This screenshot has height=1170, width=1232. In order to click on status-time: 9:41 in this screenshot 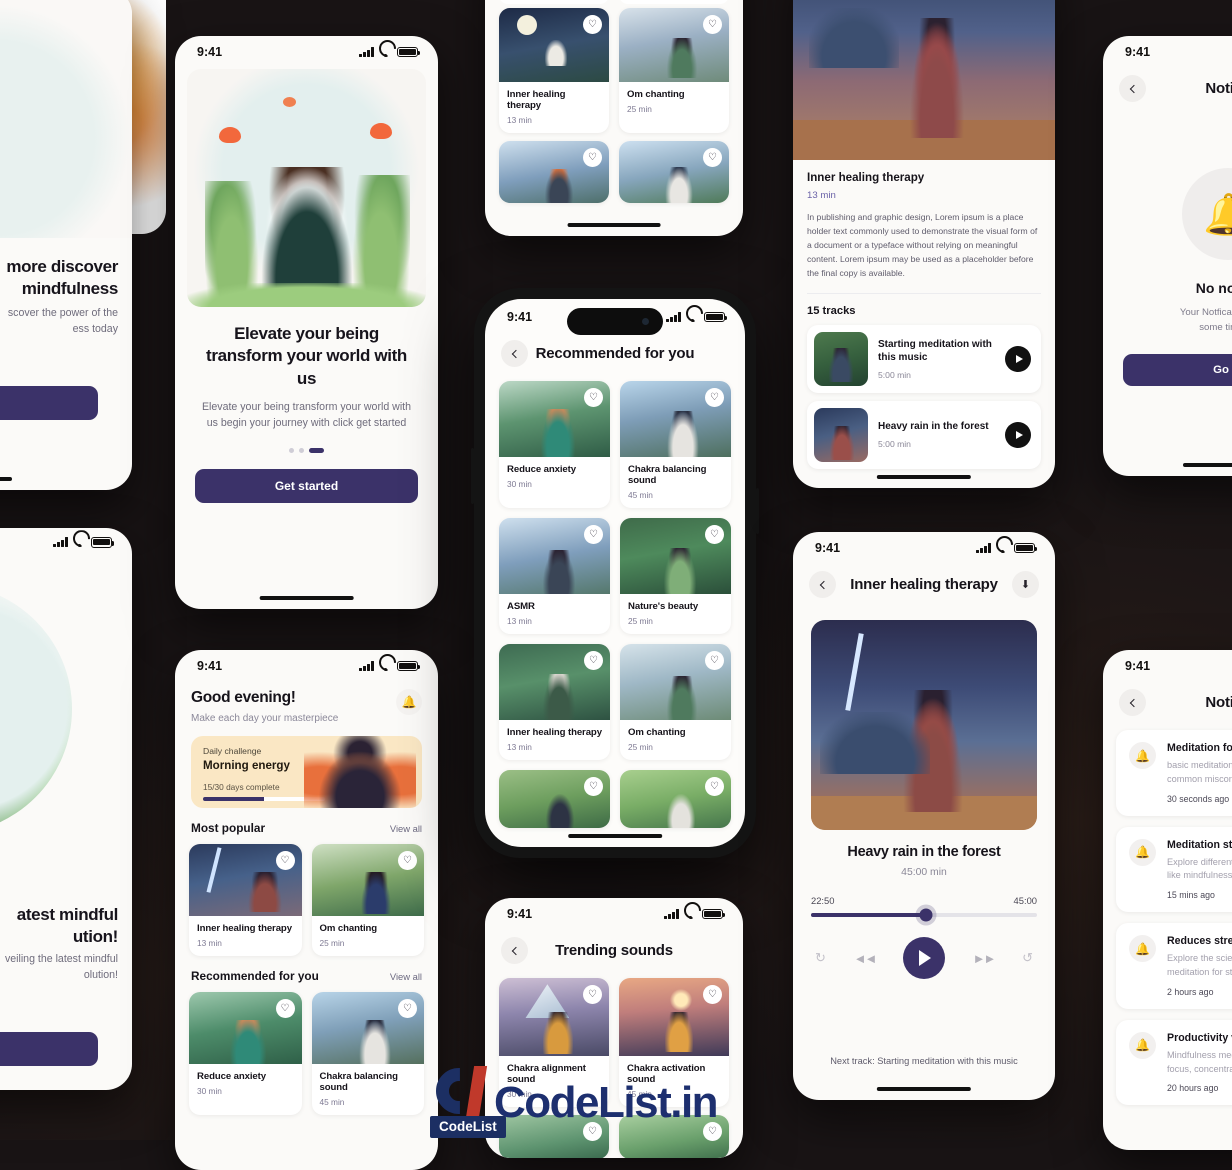, I will do `click(1138, 52)`.